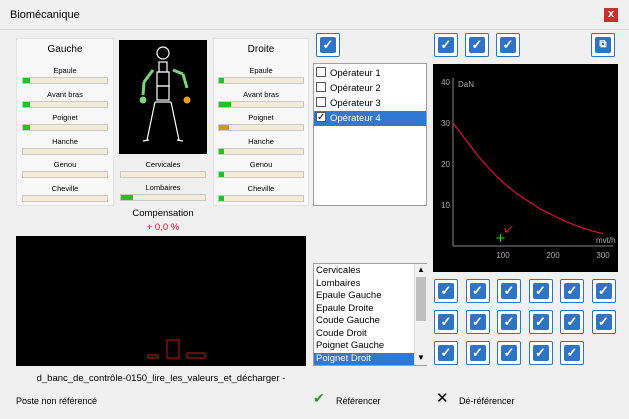 Image resolution: width=629 pixels, height=419 pixels. Describe the element at coordinates (528, 178) in the screenshot. I see `force-curve` at that location.